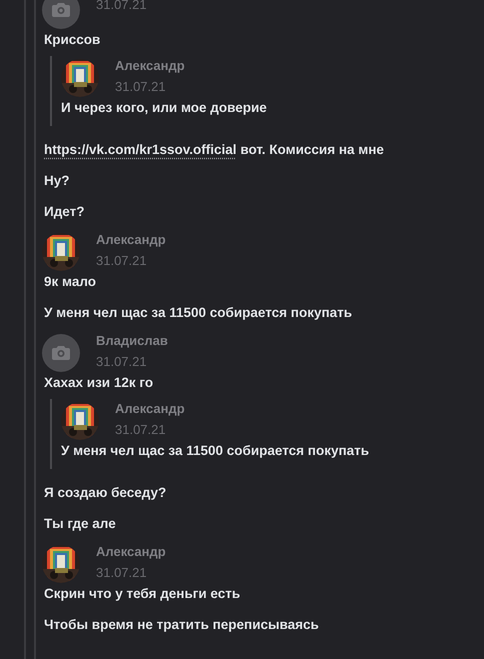  What do you see at coordinates (132, 341) in the screenshot?
I see `sender-name: Владислав` at bounding box center [132, 341].